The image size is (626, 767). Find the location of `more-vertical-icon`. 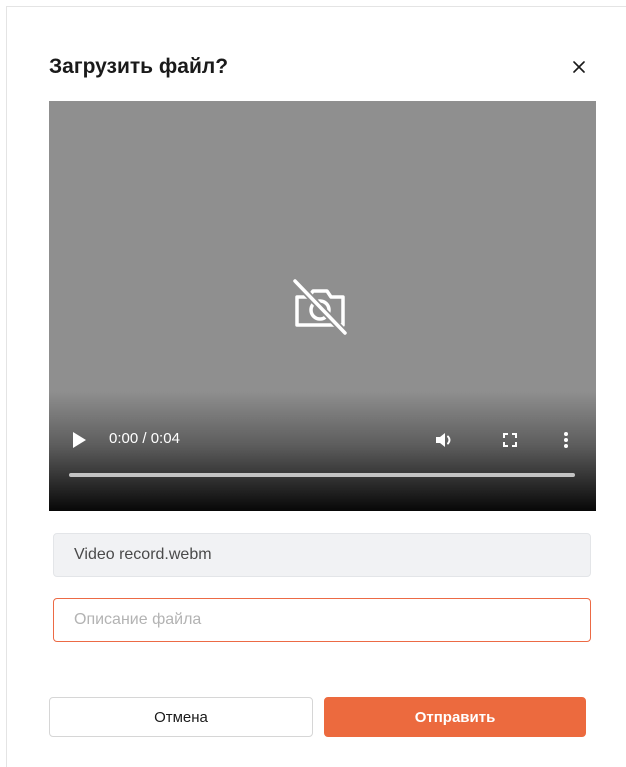

more-vertical-icon is located at coordinates (566, 440).